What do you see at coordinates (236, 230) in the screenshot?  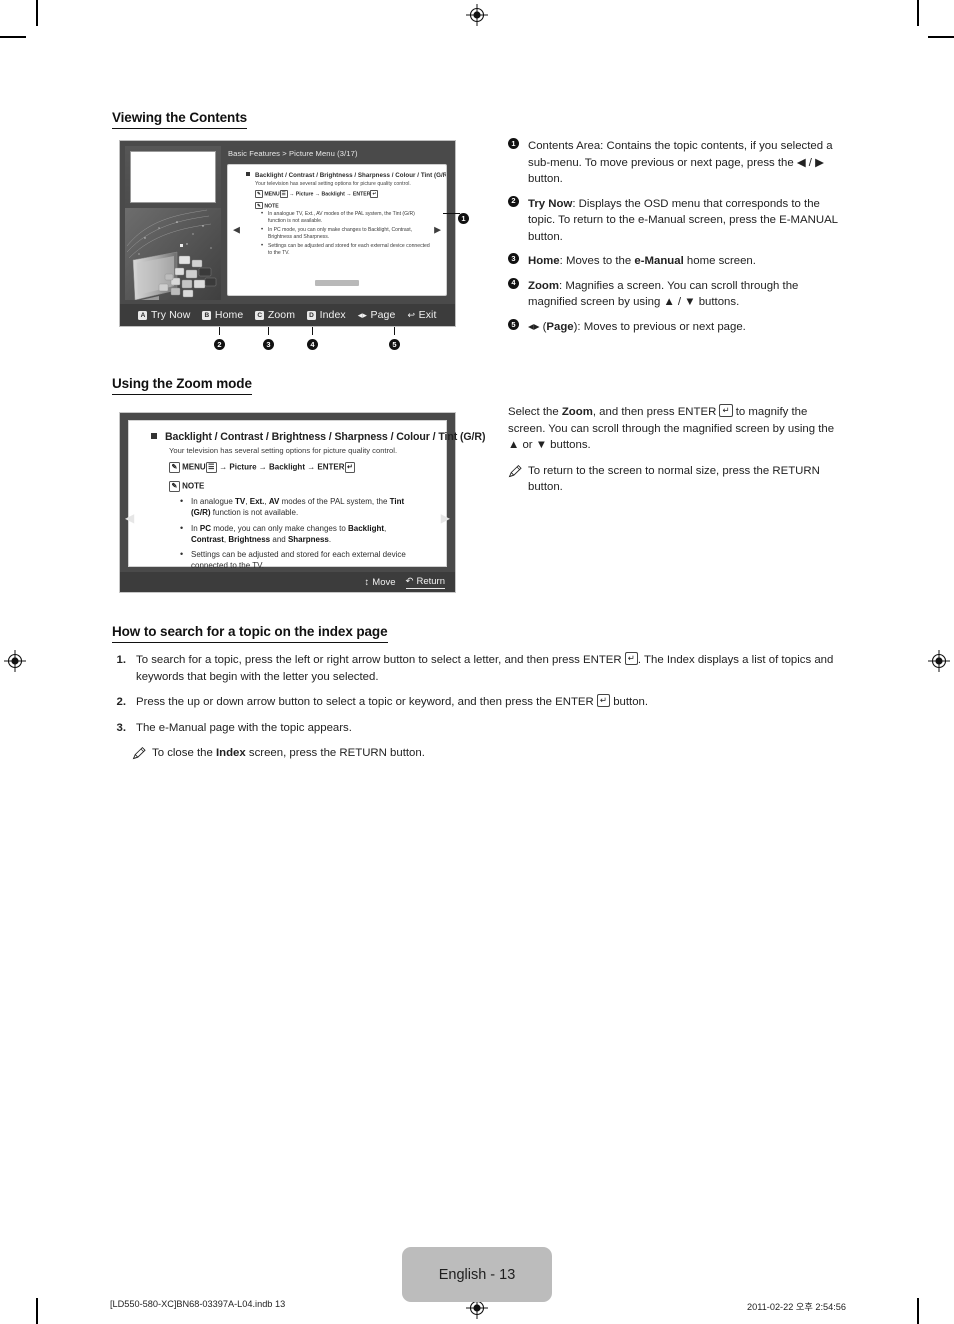 I see `tv-prev-page-arrow-icon: ◀` at bounding box center [236, 230].